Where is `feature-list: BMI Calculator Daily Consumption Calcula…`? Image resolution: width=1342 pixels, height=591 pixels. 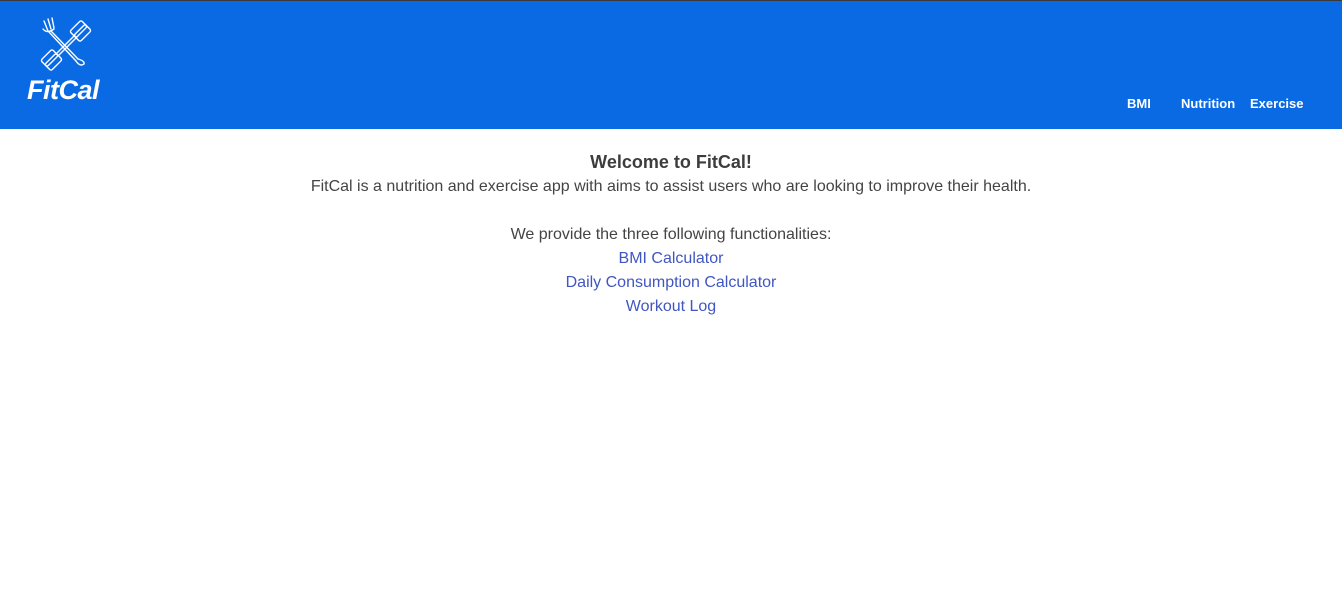
feature-list: BMI Calculator Daily Consumption Calcula… is located at coordinates (671, 283).